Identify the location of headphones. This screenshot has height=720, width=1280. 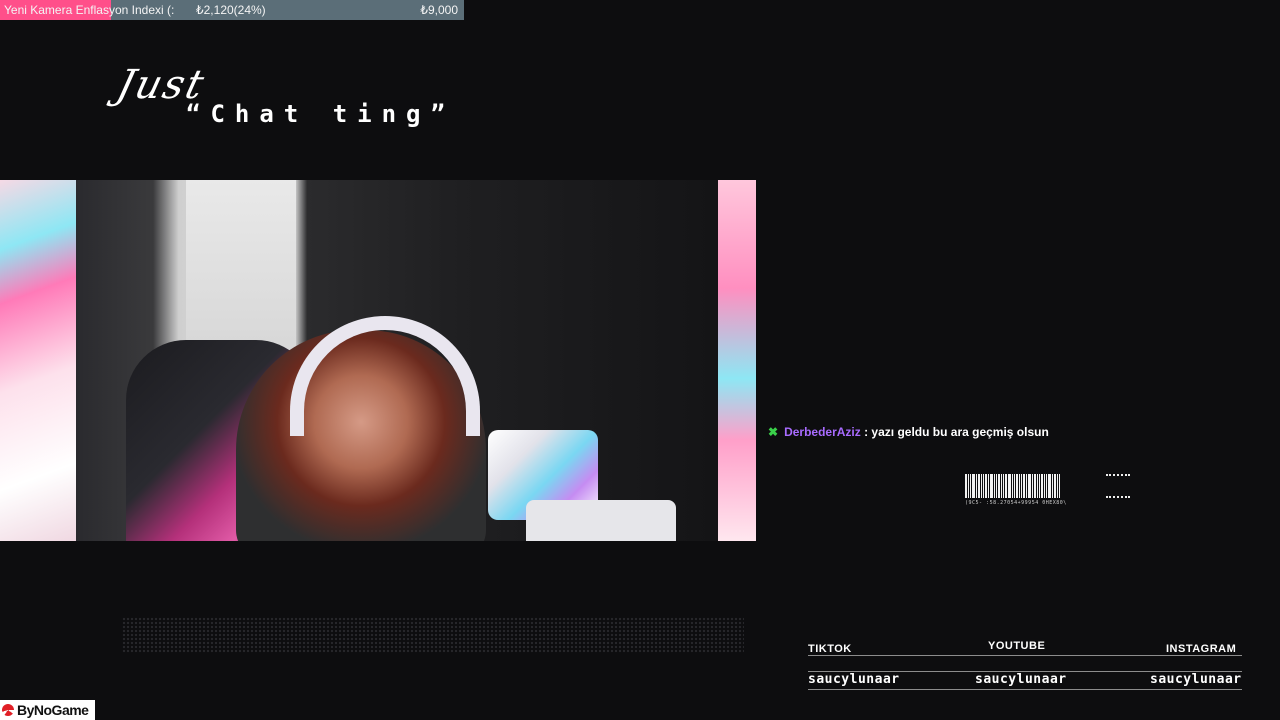
(385, 376).